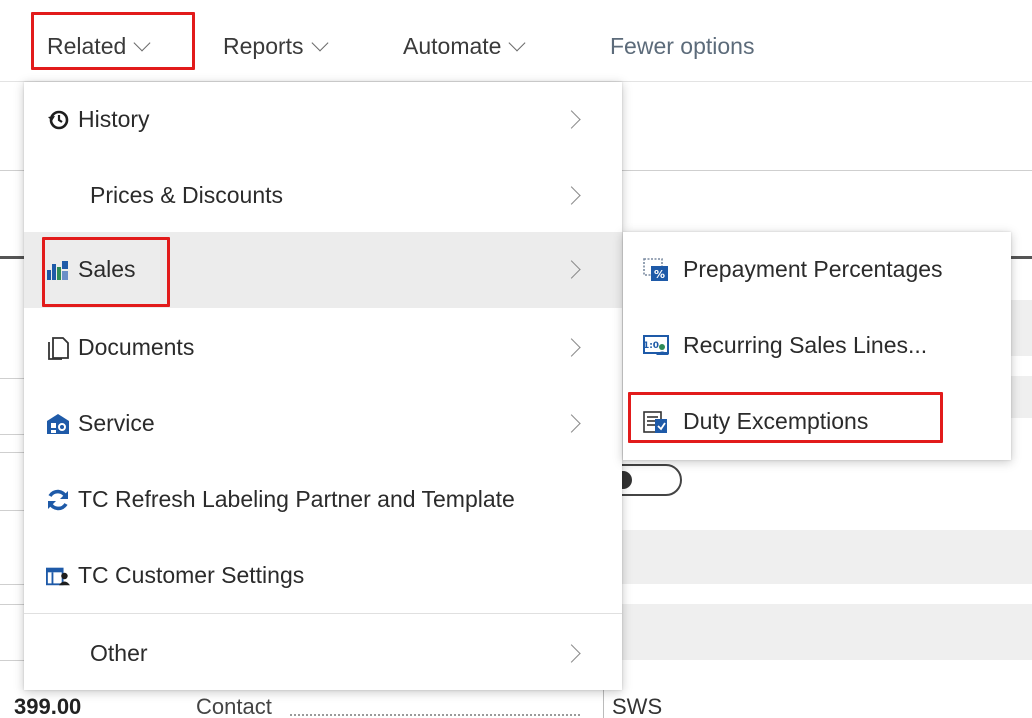 This screenshot has height=718, width=1032. Describe the element at coordinates (234, 706) in the screenshot. I see `contact-label: Contact` at that location.